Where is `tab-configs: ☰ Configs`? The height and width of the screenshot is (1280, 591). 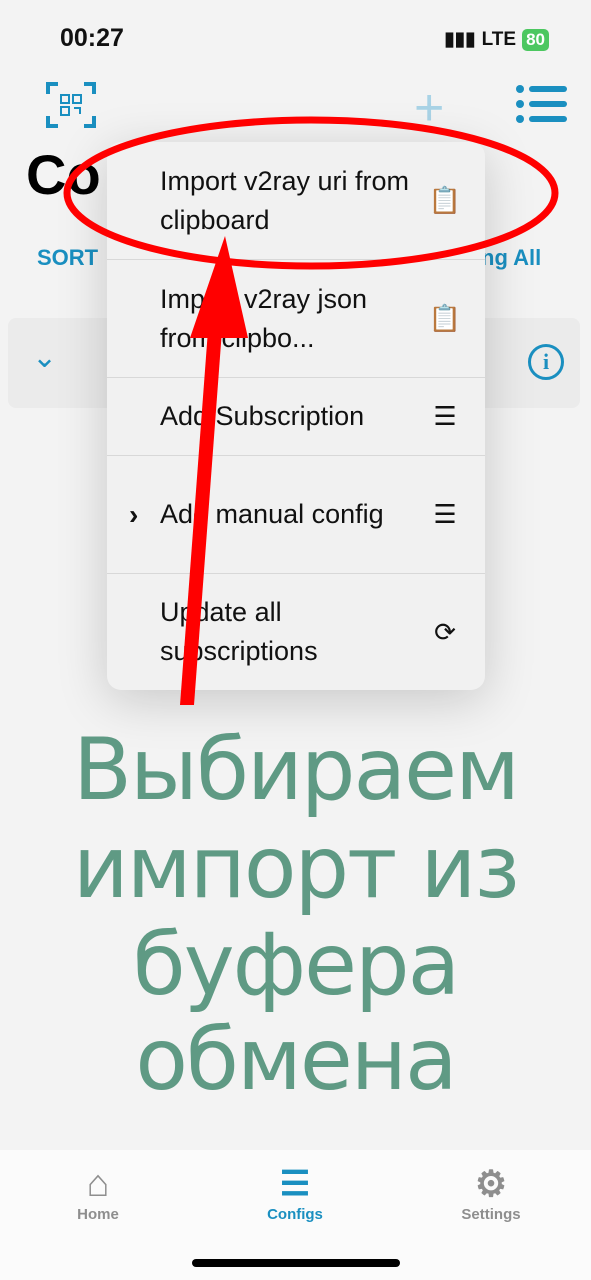
tab-configs: ☰ Configs is located at coordinates (295, 1192).